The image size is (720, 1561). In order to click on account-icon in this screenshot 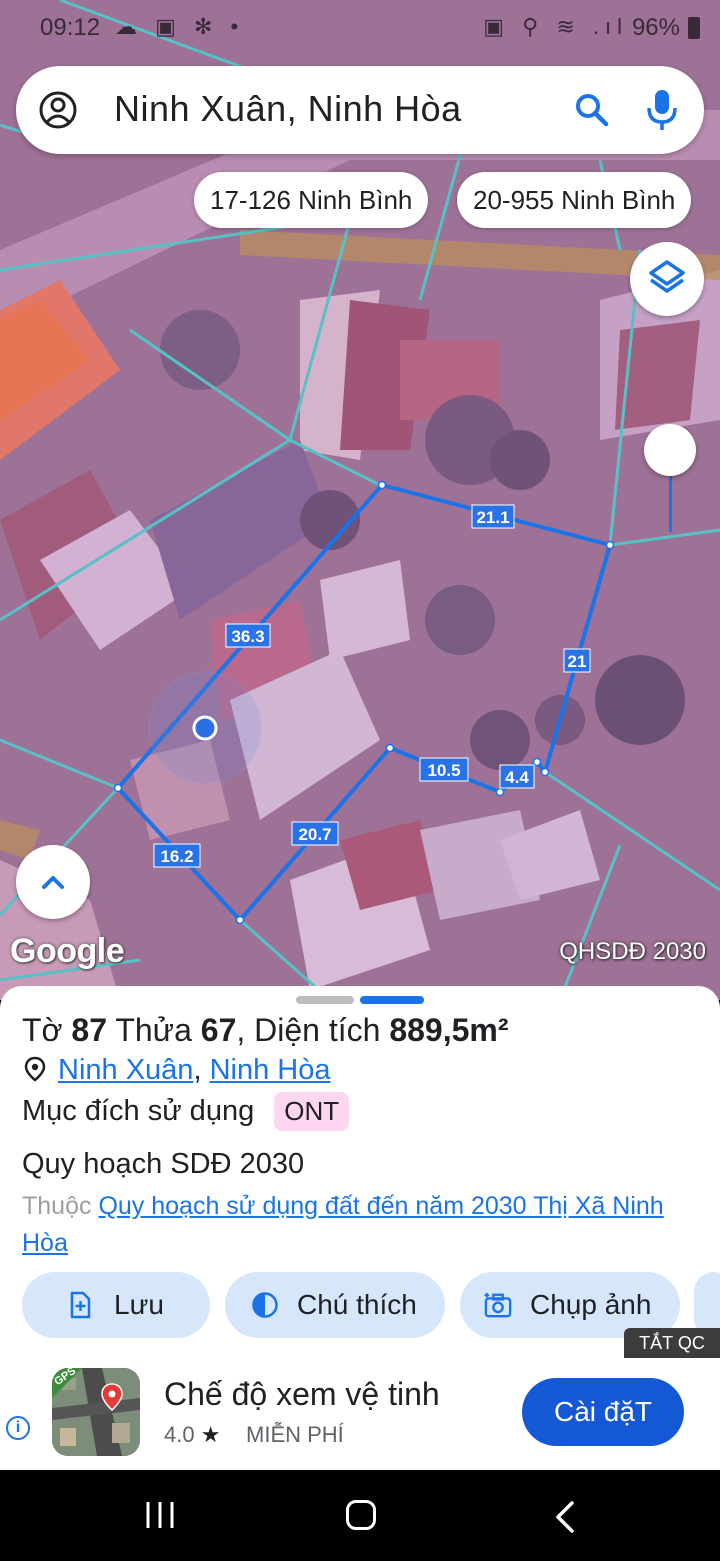, I will do `click(58, 110)`.